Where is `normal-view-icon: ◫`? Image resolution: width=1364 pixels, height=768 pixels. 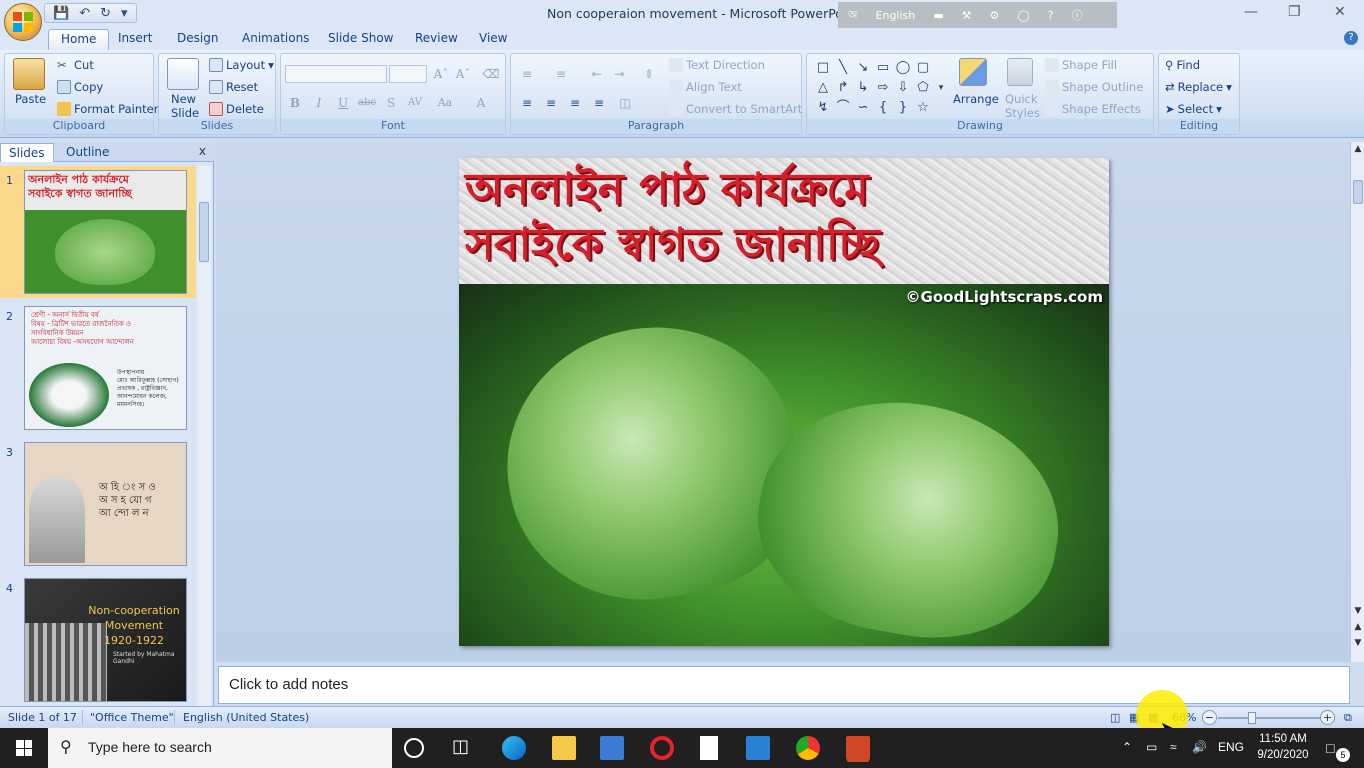
normal-view-icon: ◫ is located at coordinates (1115, 717).